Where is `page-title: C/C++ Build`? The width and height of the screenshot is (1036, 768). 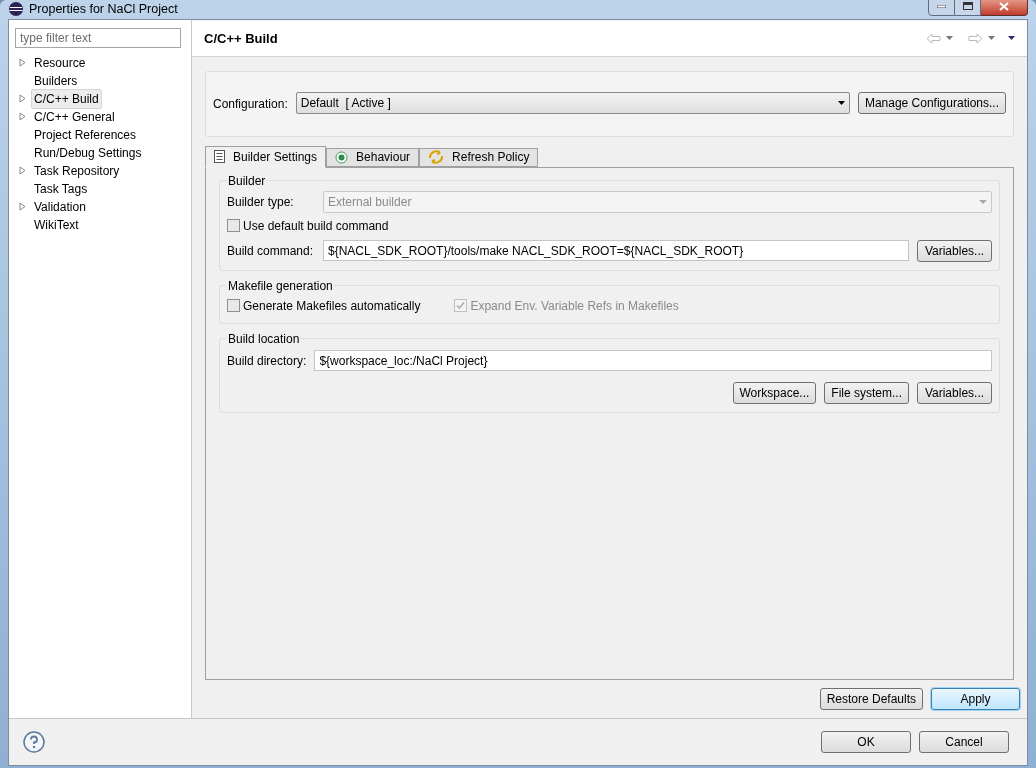 page-title: C/C++ Build is located at coordinates (241, 38).